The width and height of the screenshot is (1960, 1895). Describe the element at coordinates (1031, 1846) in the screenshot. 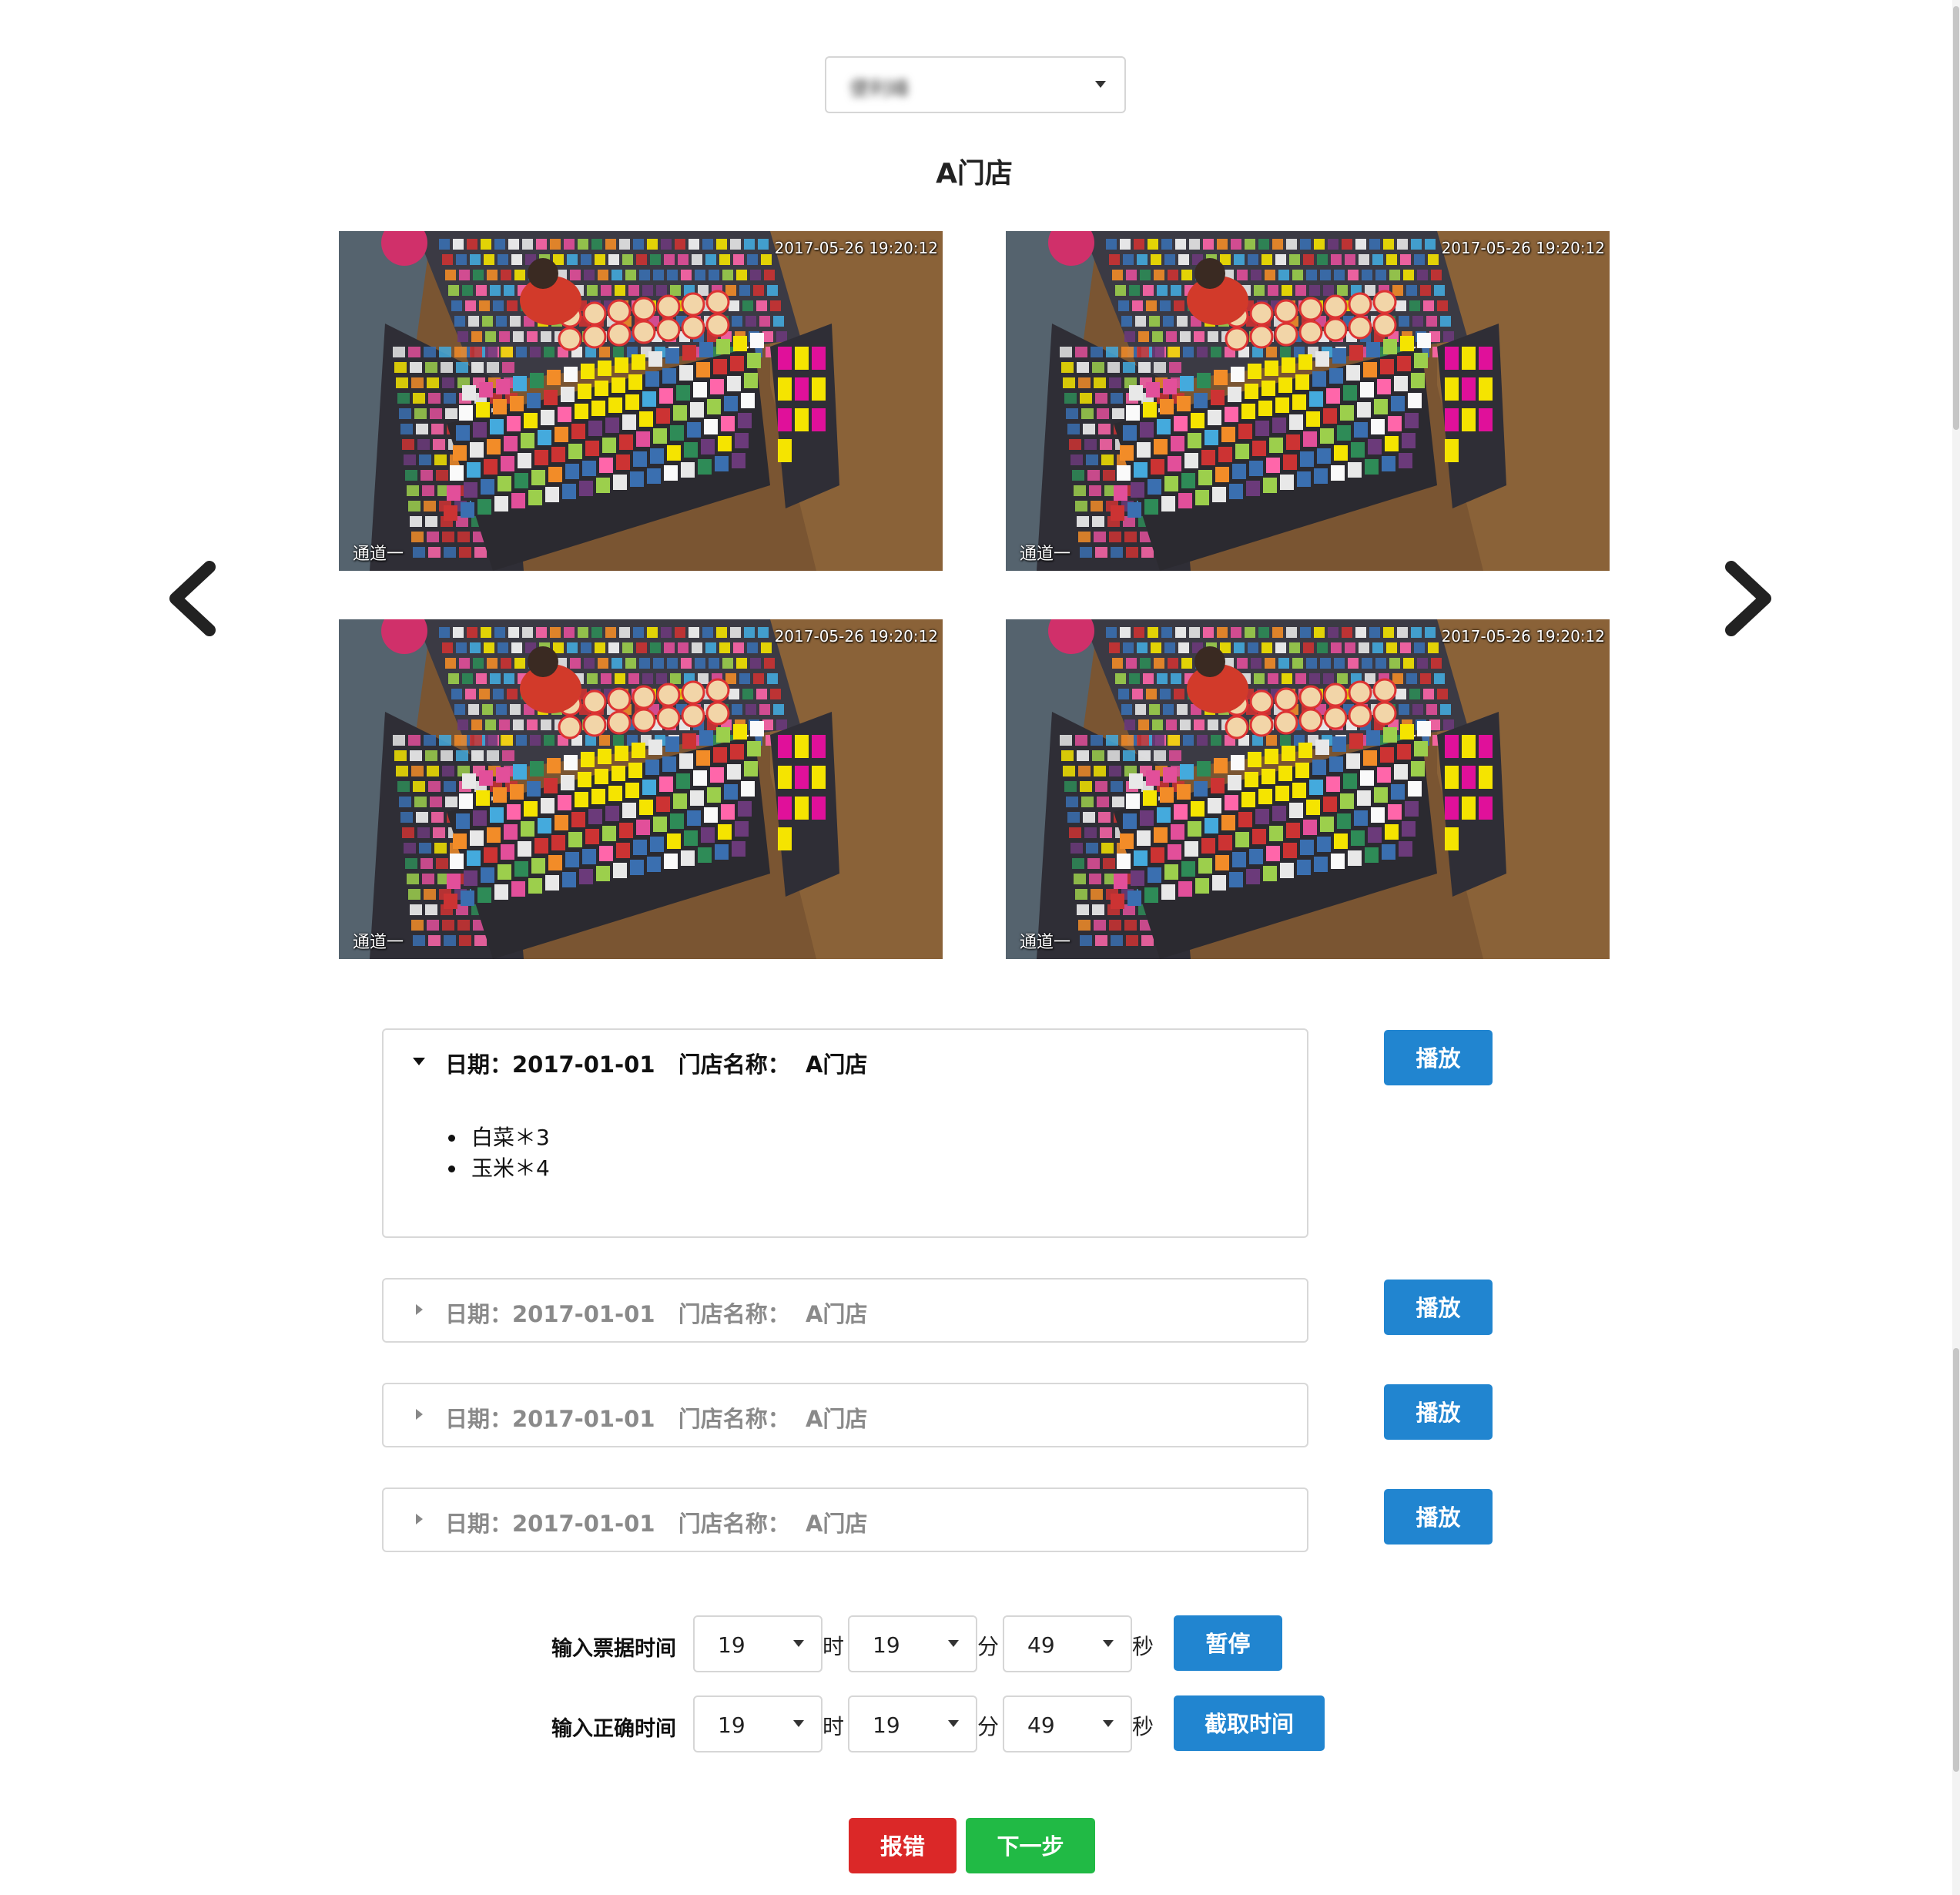

I see `next-step-button: 下一步` at that location.